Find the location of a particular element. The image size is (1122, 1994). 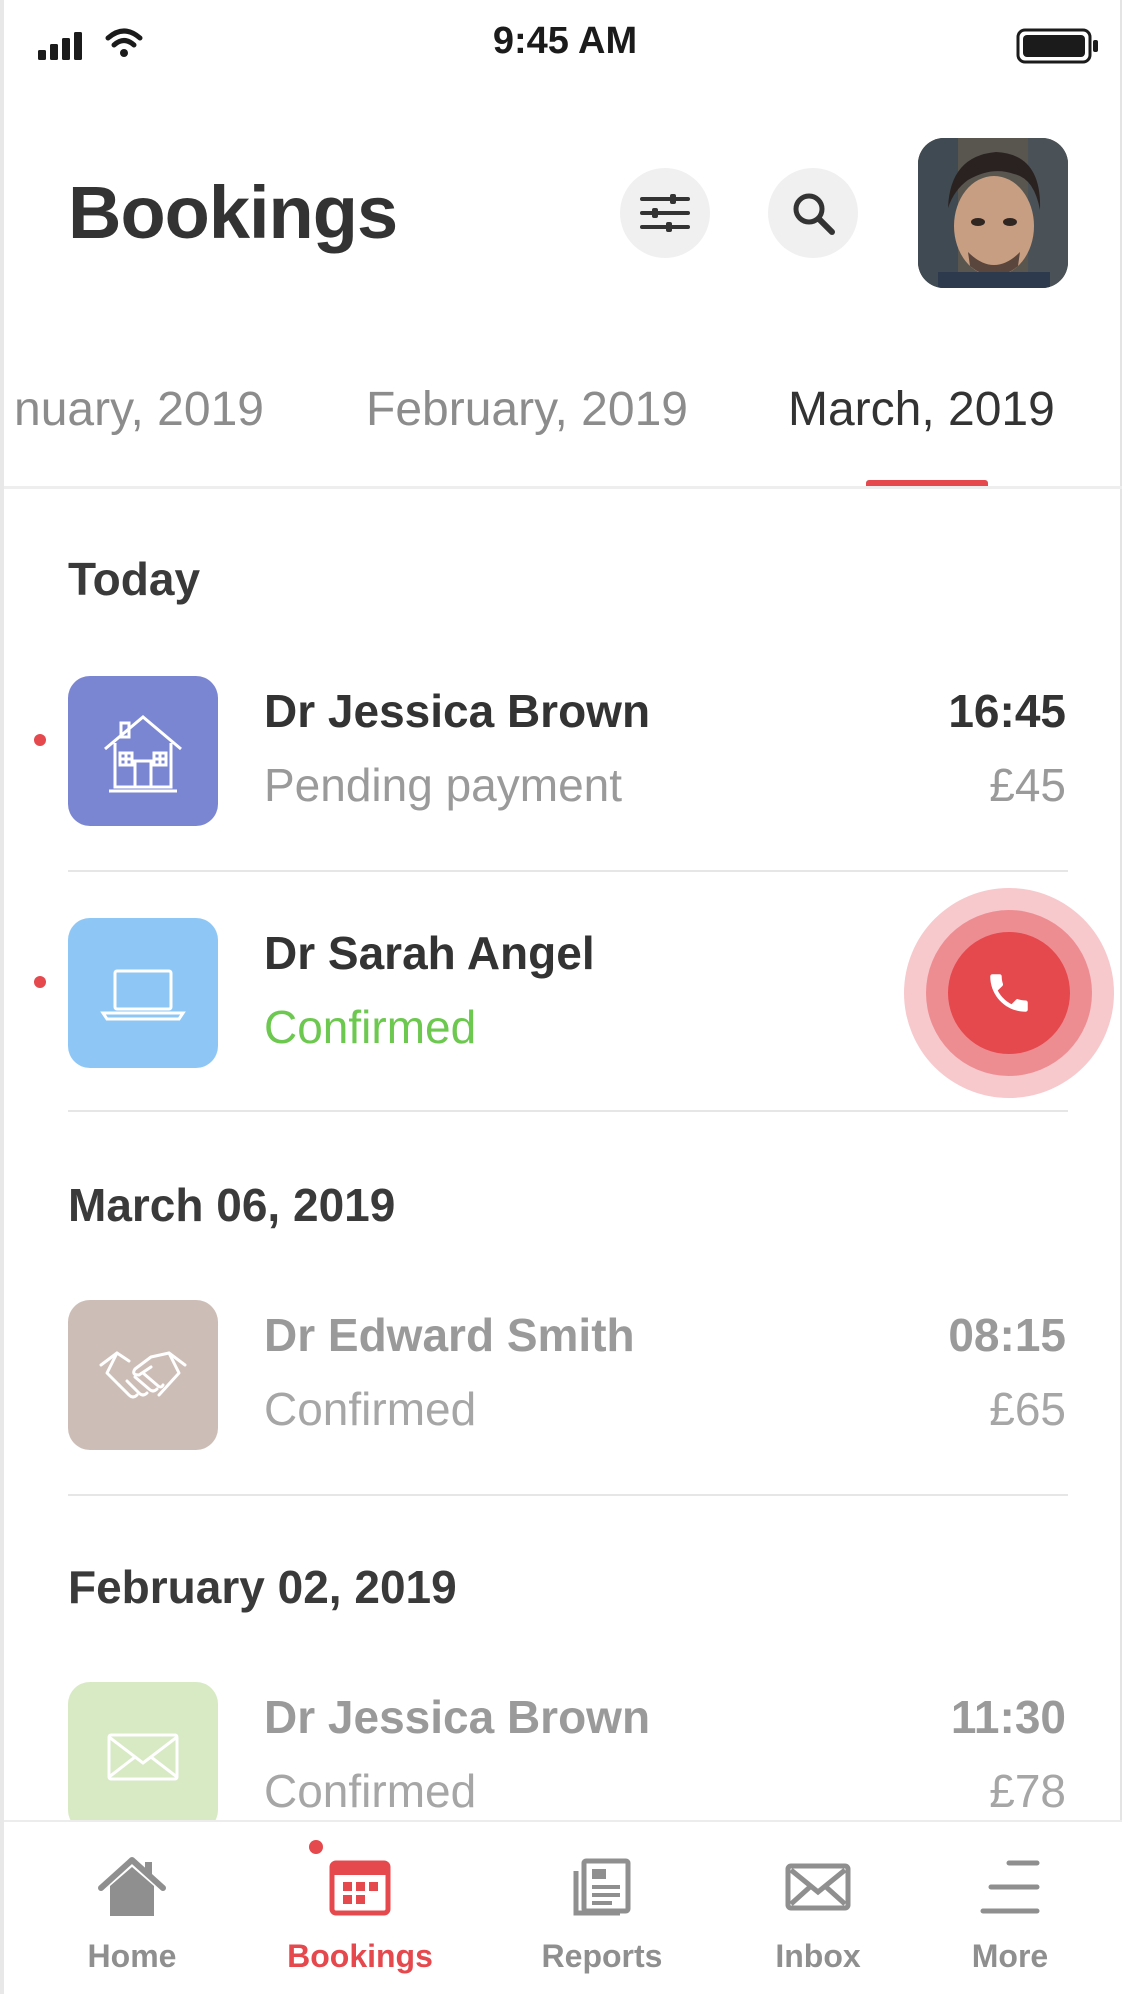

profile-photo is located at coordinates (993, 213).